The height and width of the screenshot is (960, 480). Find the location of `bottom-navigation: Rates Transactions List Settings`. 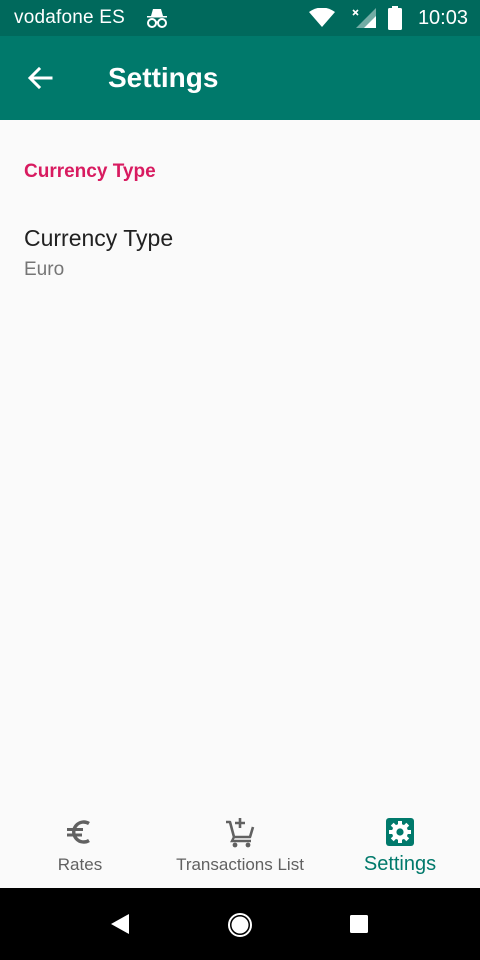

bottom-navigation: Rates Transactions List Settings is located at coordinates (240, 844).